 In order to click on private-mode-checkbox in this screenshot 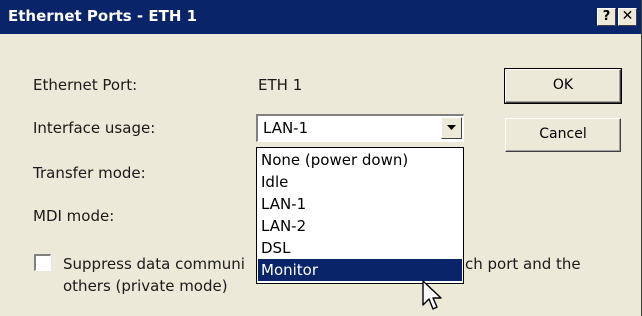, I will do `click(42, 262)`.